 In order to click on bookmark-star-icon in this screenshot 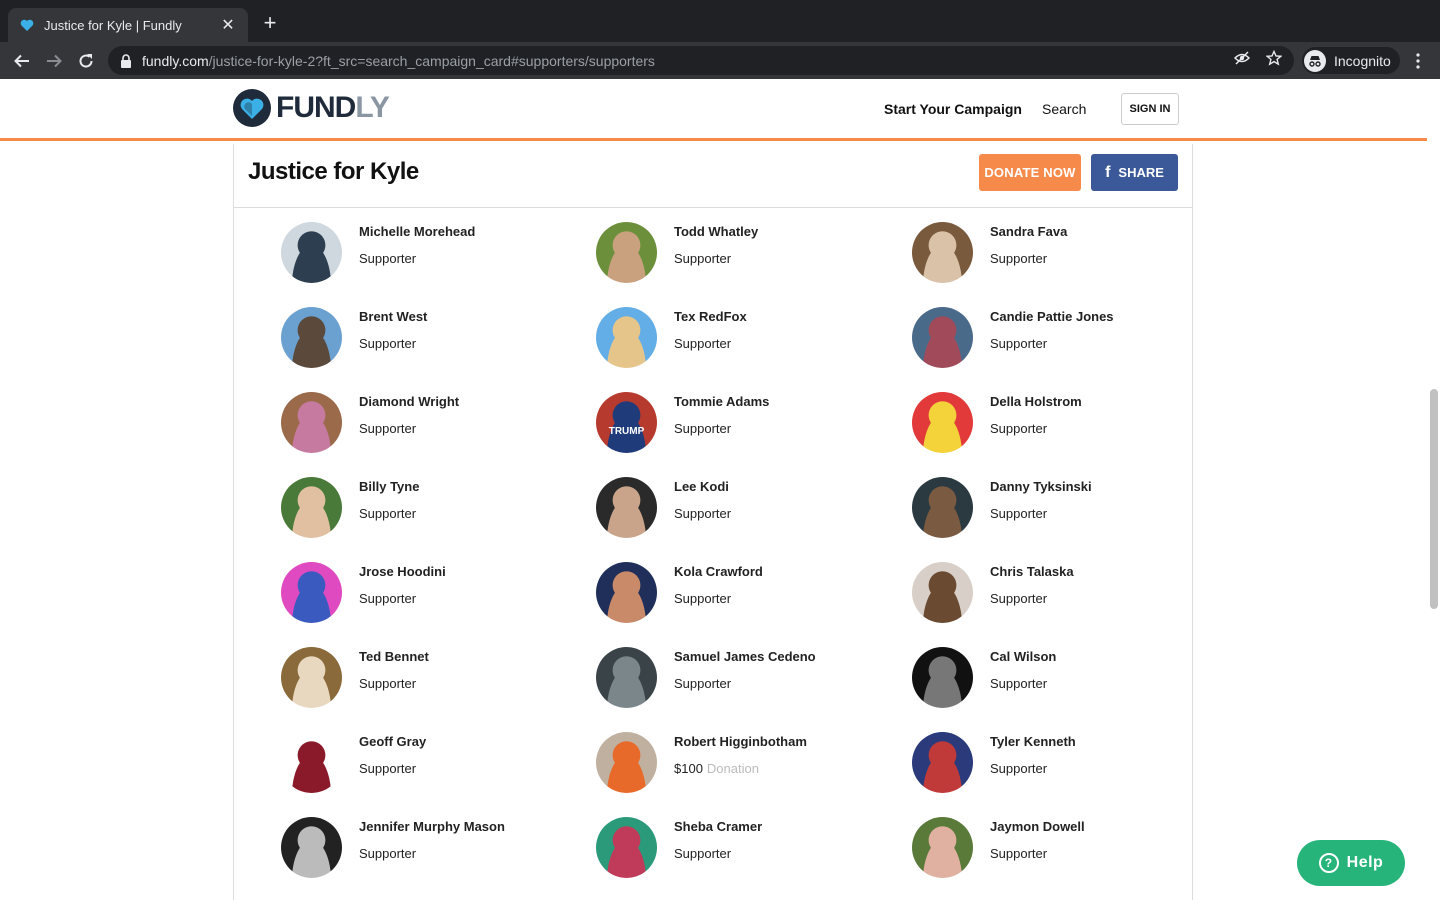, I will do `click(1274, 60)`.